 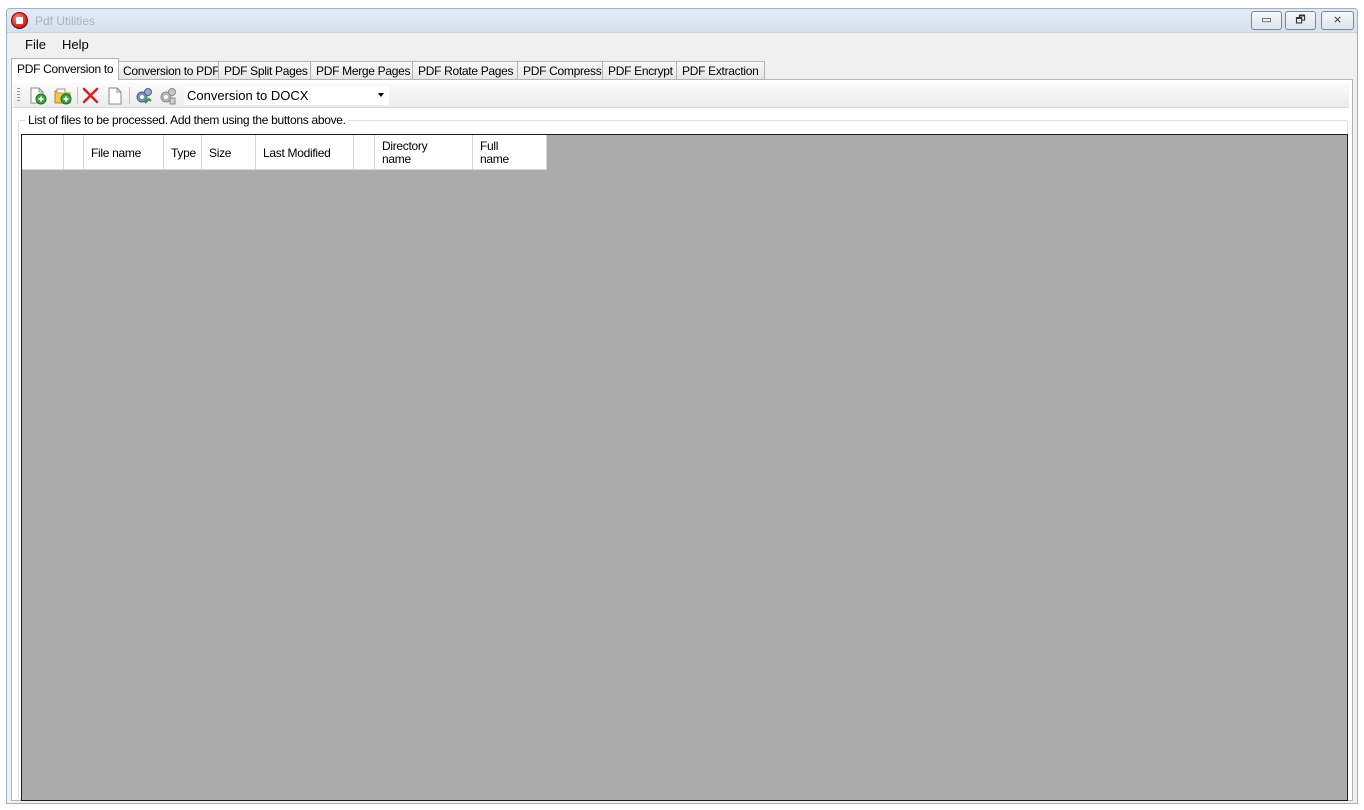 What do you see at coordinates (1300, 20) in the screenshot?
I see `restore-button: 🗗` at bounding box center [1300, 20].